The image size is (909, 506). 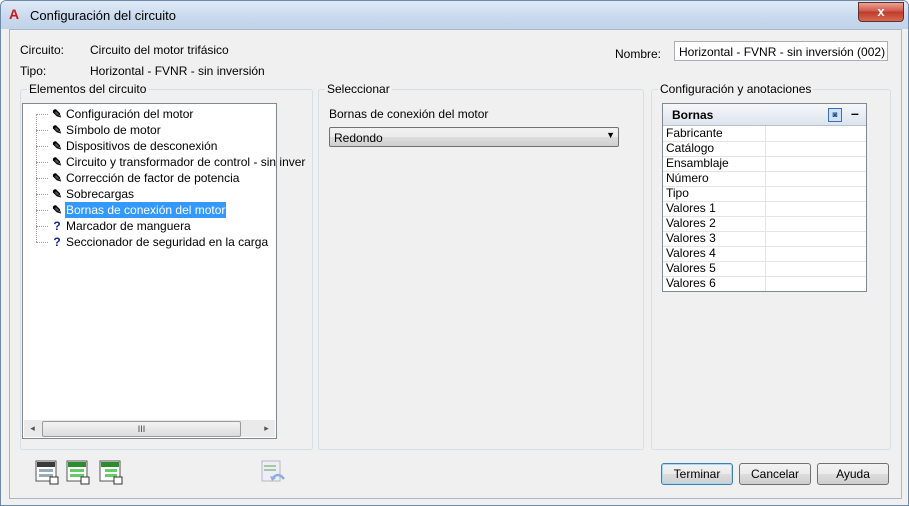 What do you see at coordinates (764, 254) in the screenshot?
I see `grid-row: Valores 4` at bounding box center [764, 254].